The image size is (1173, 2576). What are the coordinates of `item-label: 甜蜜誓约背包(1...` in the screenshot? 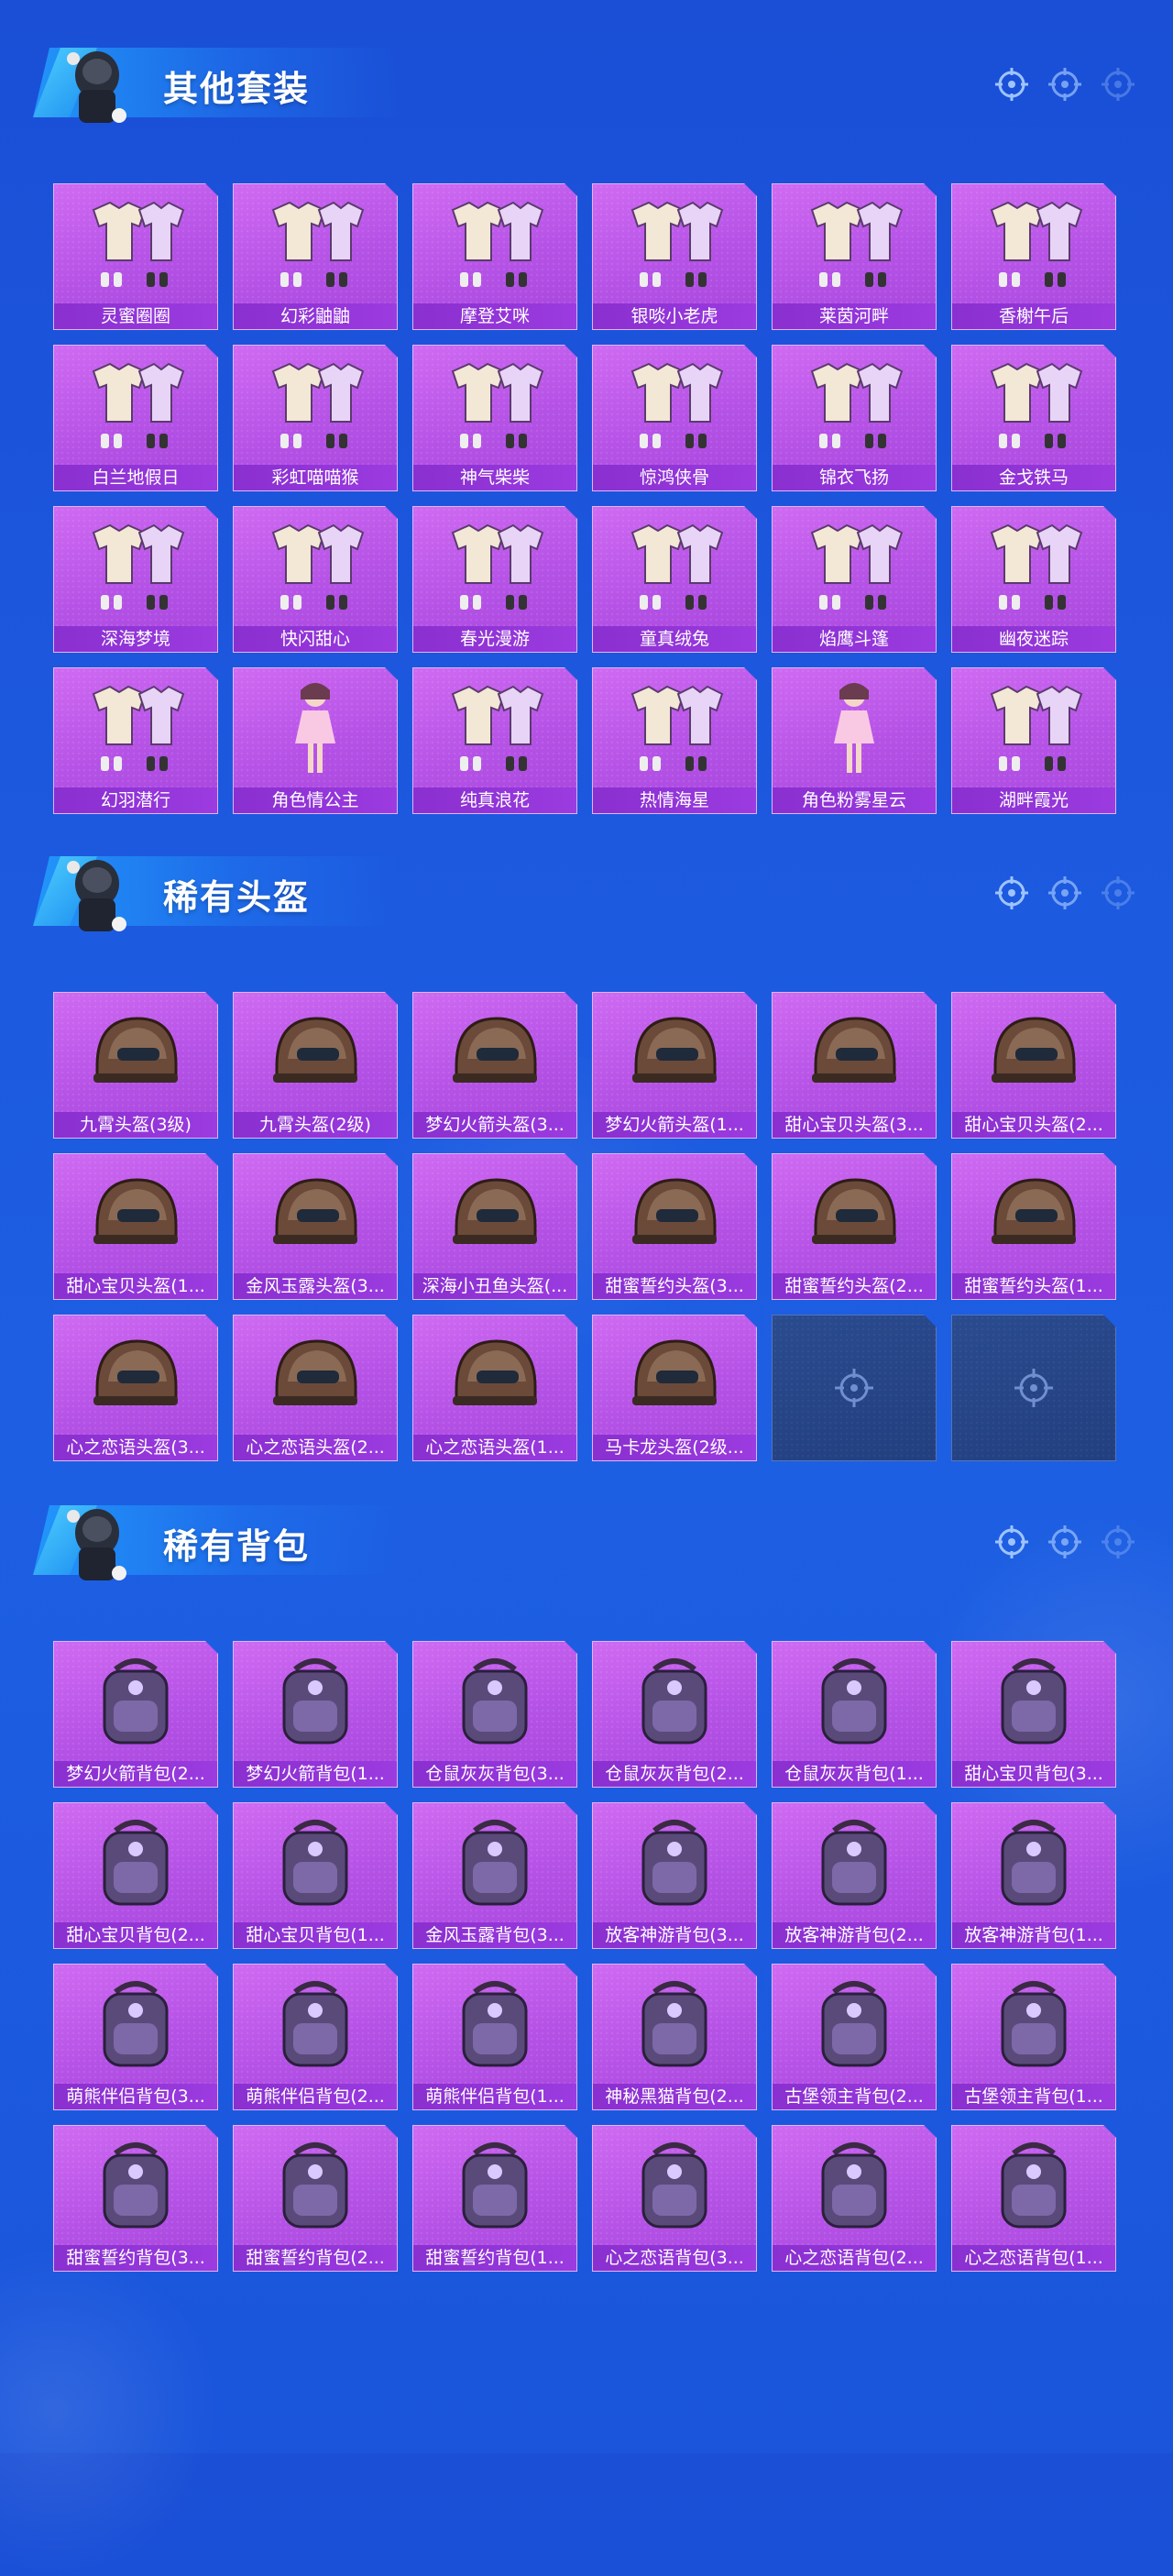 It's located at (494, 2258).